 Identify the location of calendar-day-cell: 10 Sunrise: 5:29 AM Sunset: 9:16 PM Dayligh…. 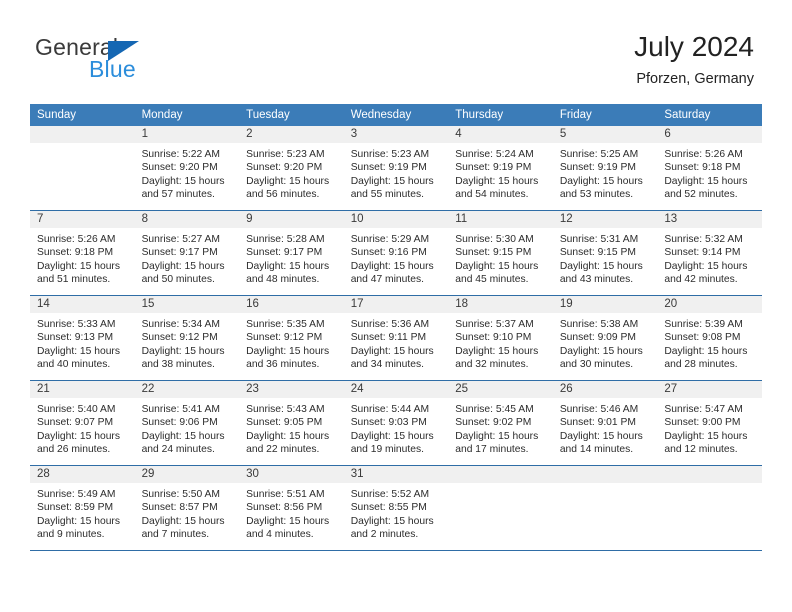
(396, 253).